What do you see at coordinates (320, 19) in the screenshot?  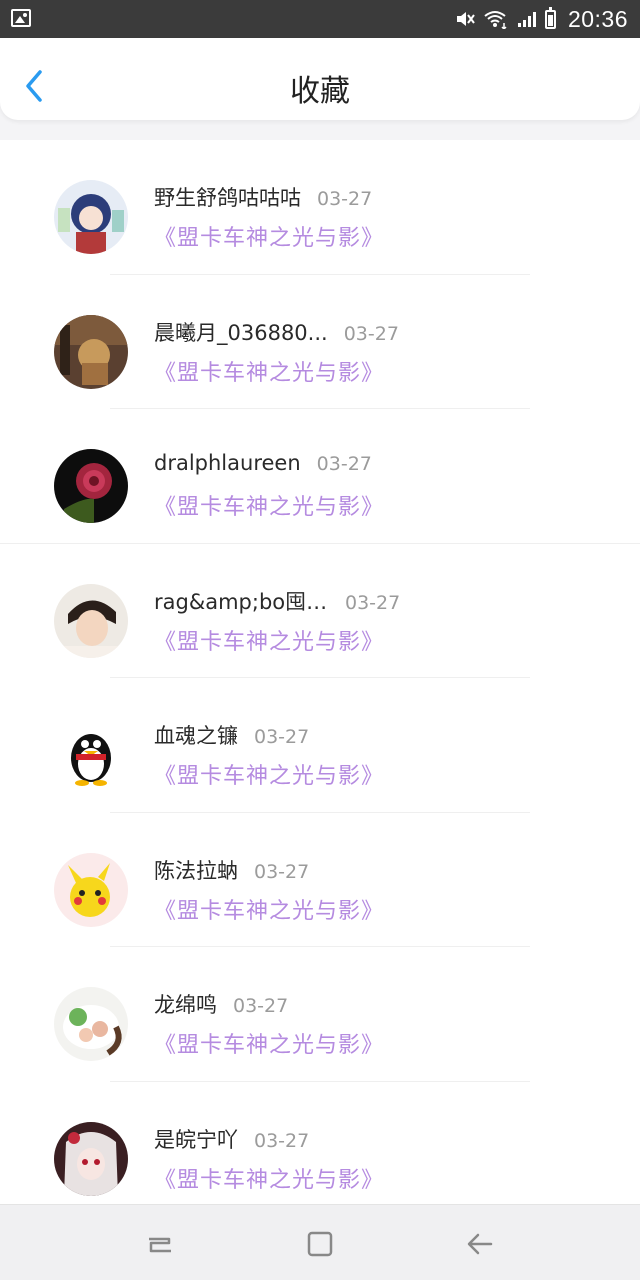 I see `status-bar: 20:36` at bounding box center [320, 19].